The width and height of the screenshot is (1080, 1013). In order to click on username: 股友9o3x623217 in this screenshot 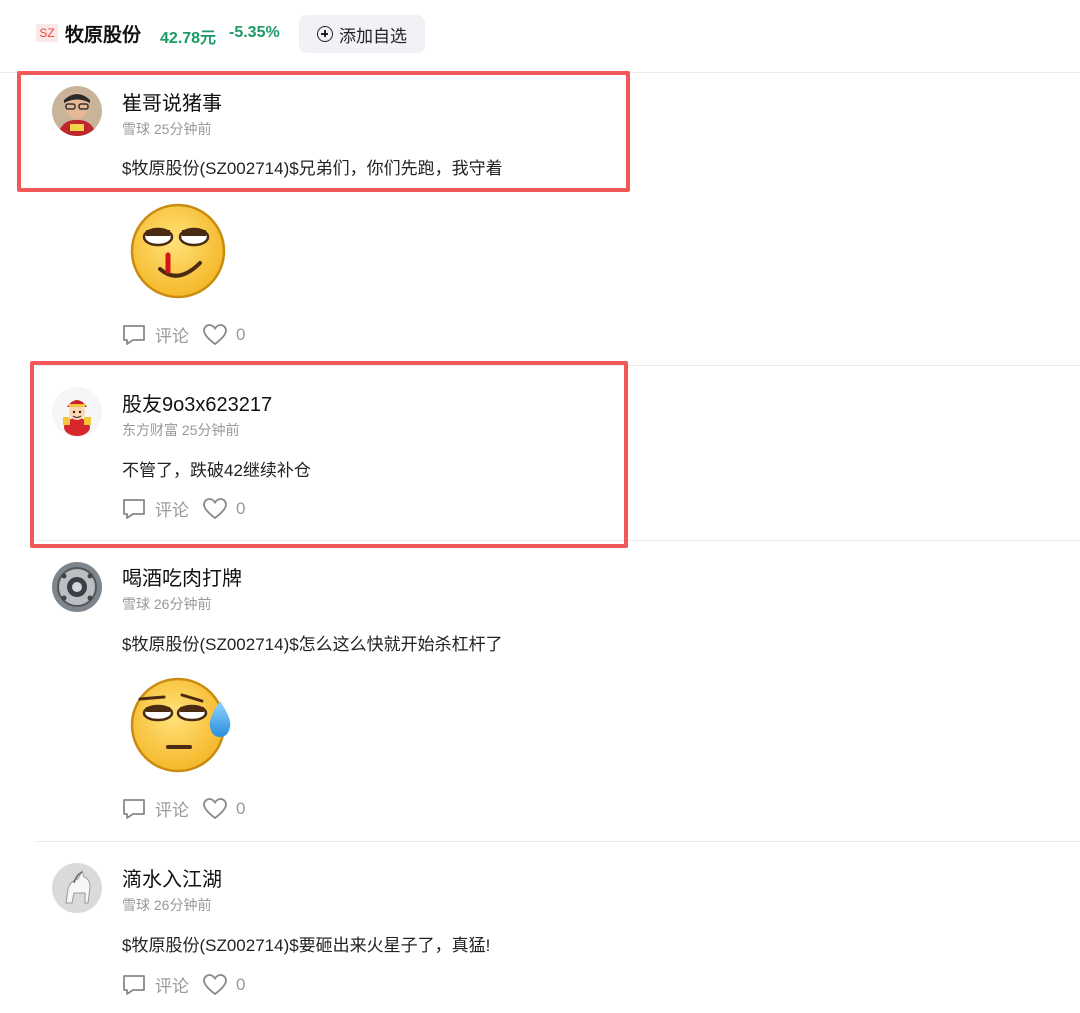, I will do `click(197, 402)`.